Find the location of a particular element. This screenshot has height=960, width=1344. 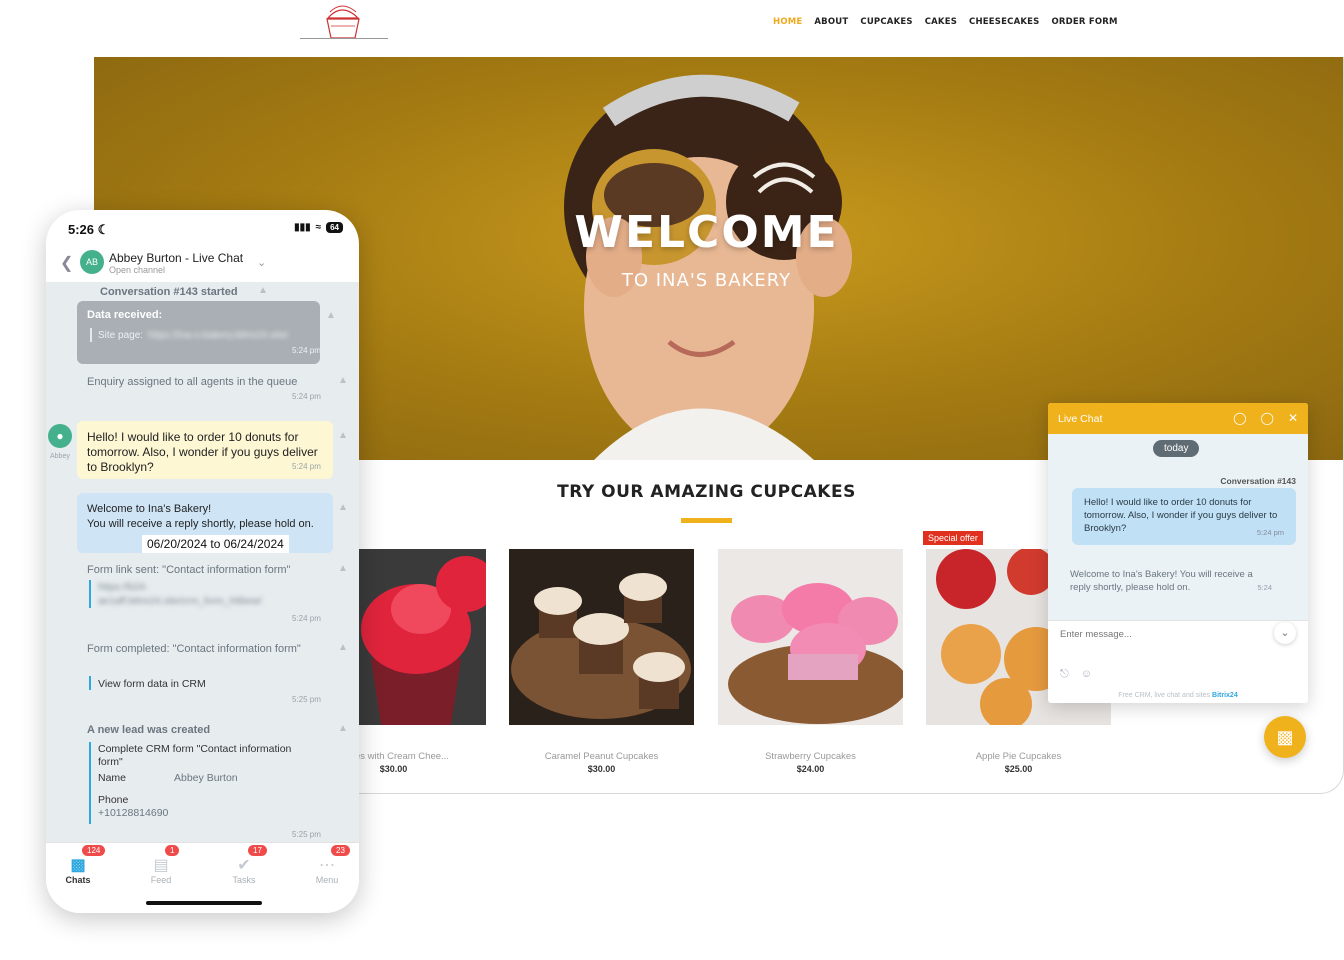

tab-feed: ▤ Feed 1 is located at coordinates (161, 865).